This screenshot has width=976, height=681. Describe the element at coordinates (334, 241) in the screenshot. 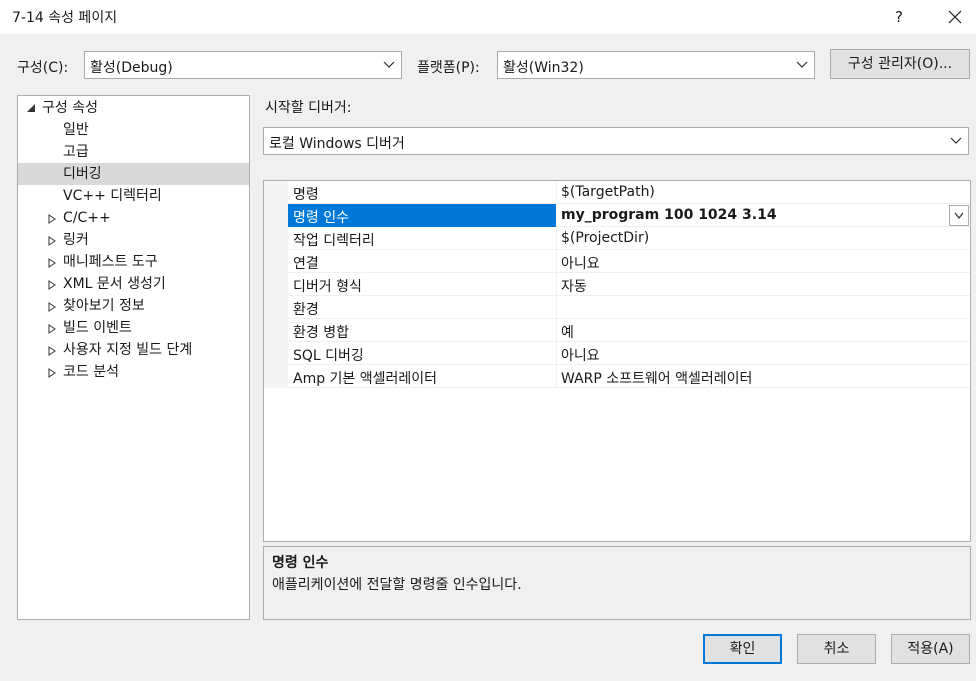

I see `property-name: 작업 디렉터리` at that location.